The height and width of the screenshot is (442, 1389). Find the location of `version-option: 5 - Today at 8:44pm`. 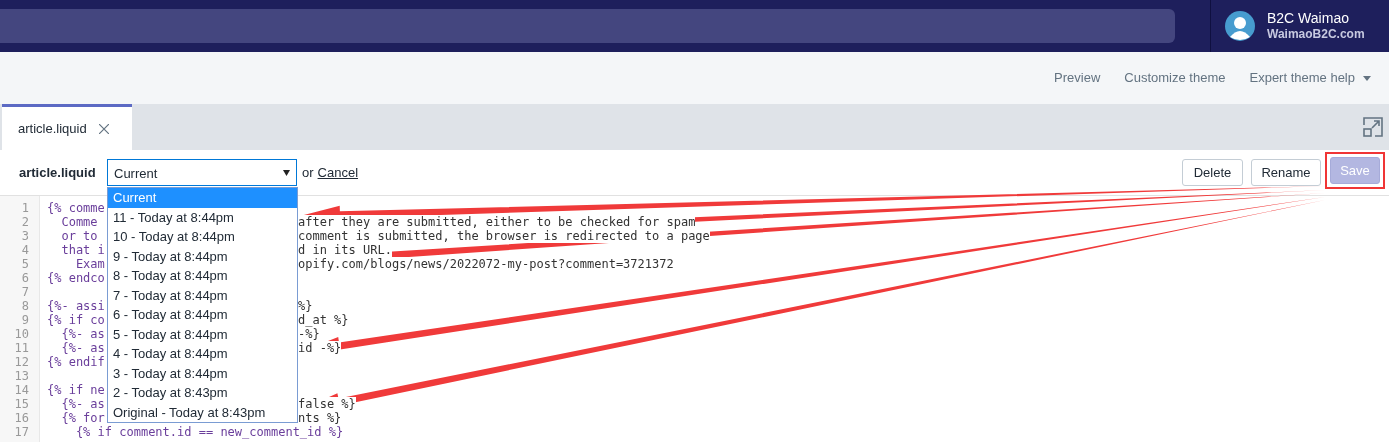

version-option: 5 - Today at 8:44pm is located at coordinates (202, 334).